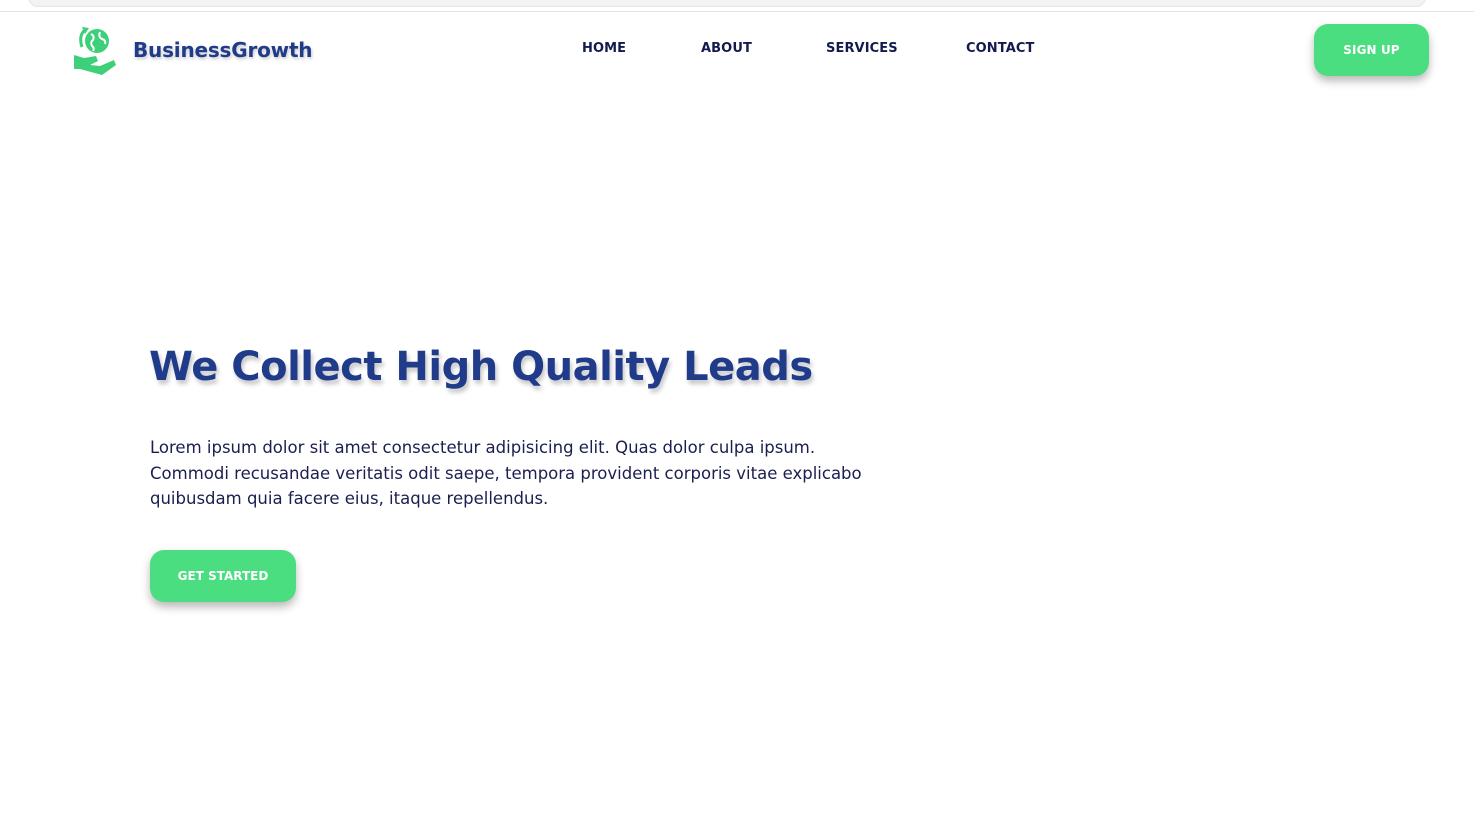  Describe the element at coordinates (727, 3) in the screenshot. I see `browser-address-bar` at that location.